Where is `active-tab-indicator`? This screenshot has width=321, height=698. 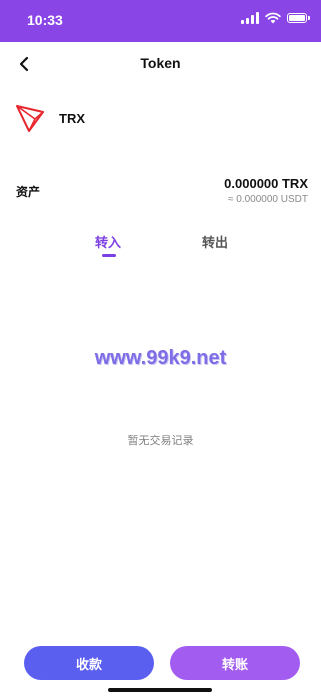 active-tab-indicator is located at coordinates (109, 255).